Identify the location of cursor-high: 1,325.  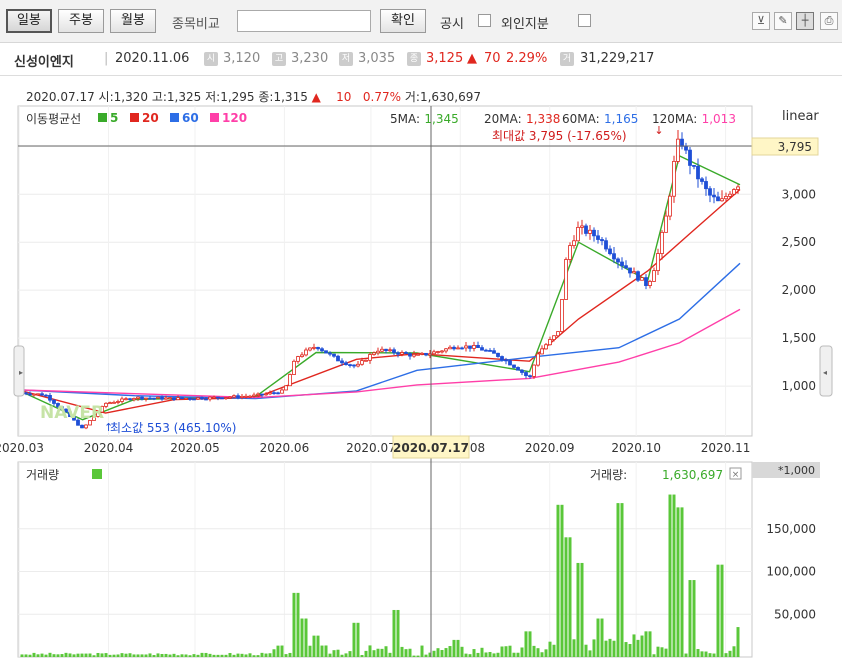
(184, 97).